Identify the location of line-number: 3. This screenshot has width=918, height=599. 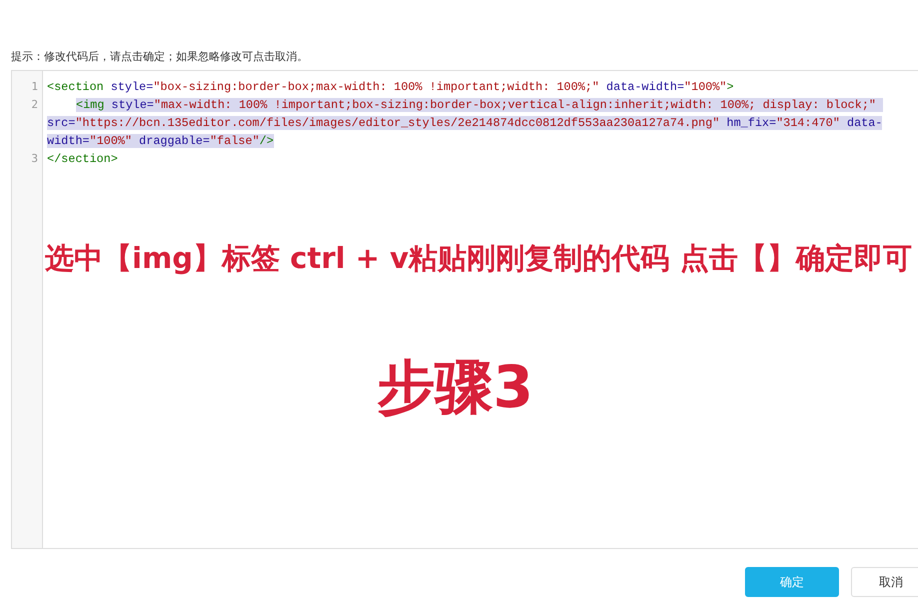
(34, 159).